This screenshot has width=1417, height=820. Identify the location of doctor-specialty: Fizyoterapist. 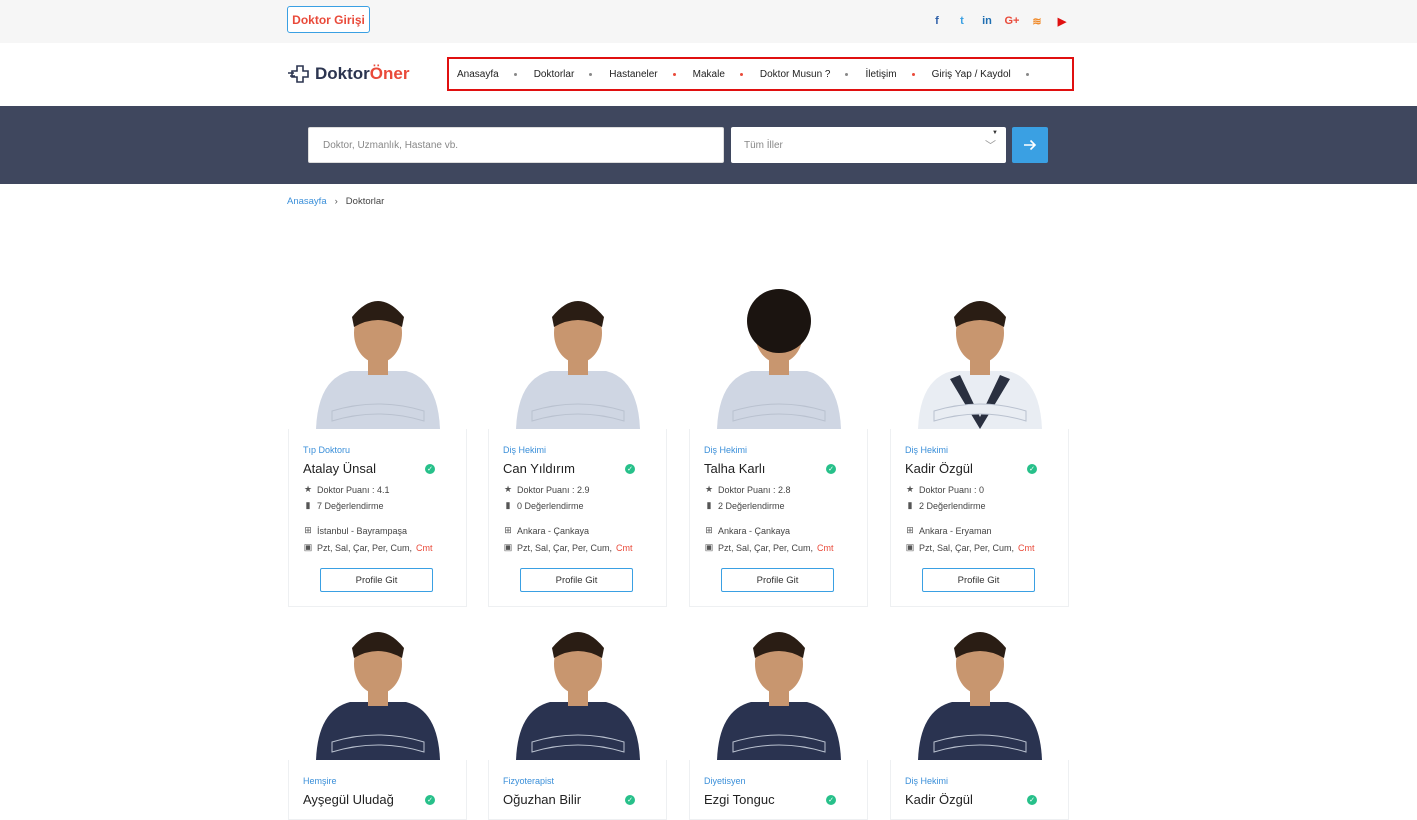
(529, 781).